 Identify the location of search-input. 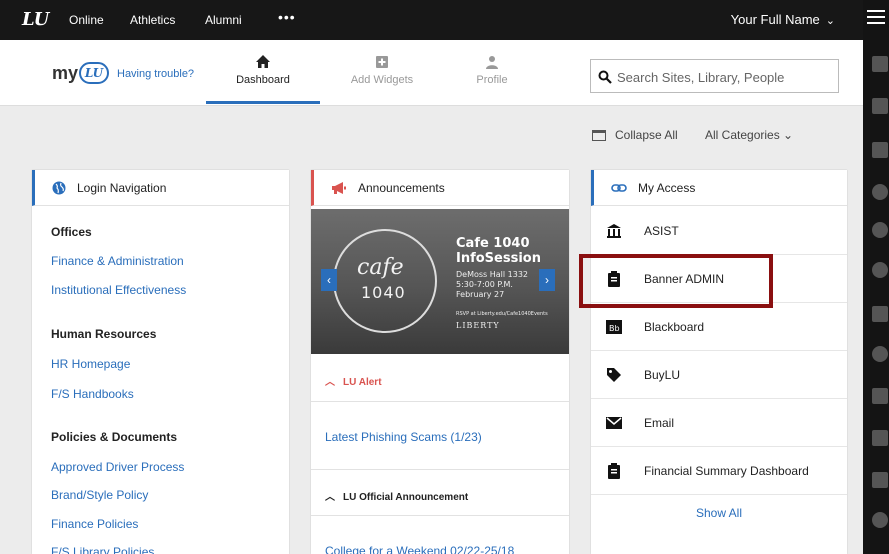
(724, 77).